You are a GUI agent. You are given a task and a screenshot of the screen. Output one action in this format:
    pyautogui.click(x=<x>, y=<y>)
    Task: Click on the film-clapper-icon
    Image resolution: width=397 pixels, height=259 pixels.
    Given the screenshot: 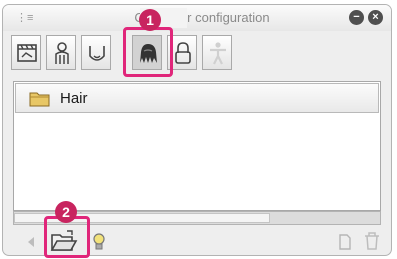 What is the action you would take?
    pyautogui.click(x=27, y=53)
    